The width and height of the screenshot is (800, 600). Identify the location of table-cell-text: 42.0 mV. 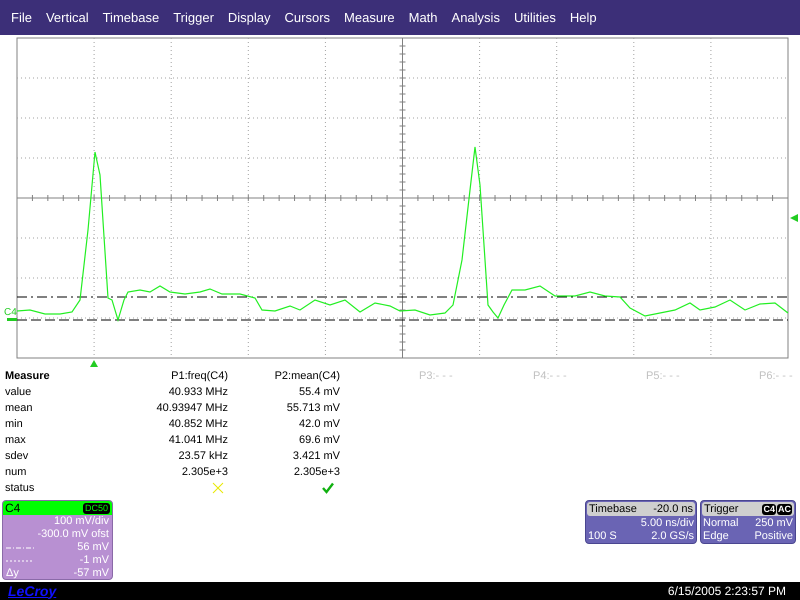
(319, 424).